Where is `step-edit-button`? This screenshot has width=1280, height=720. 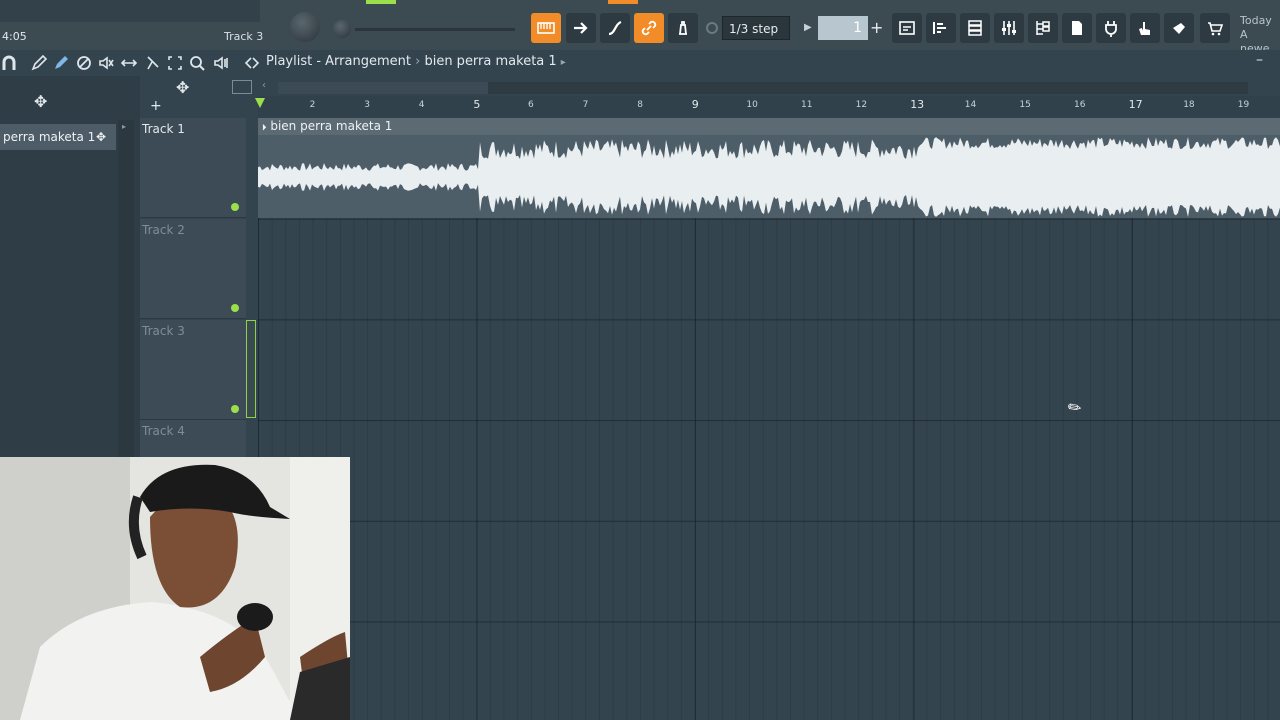
step-edit-button is located at coordinates (581, 28).